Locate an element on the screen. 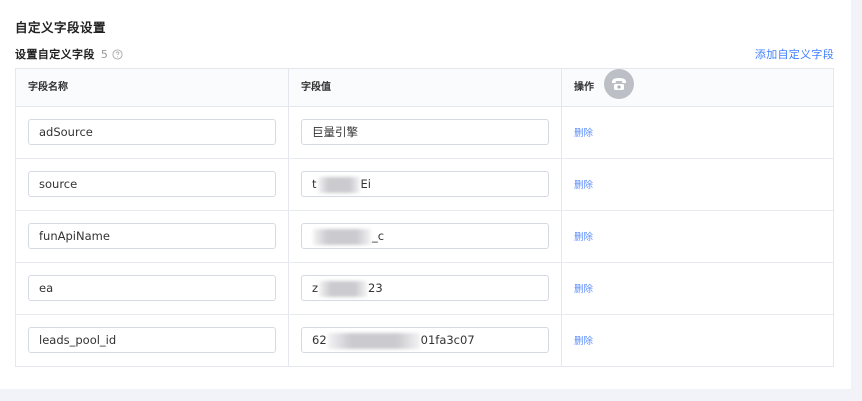 Image resolution: width=862 pixels, height=401 pixels. column-header-field-value: 字段值 is located at coordinates (316, 87).